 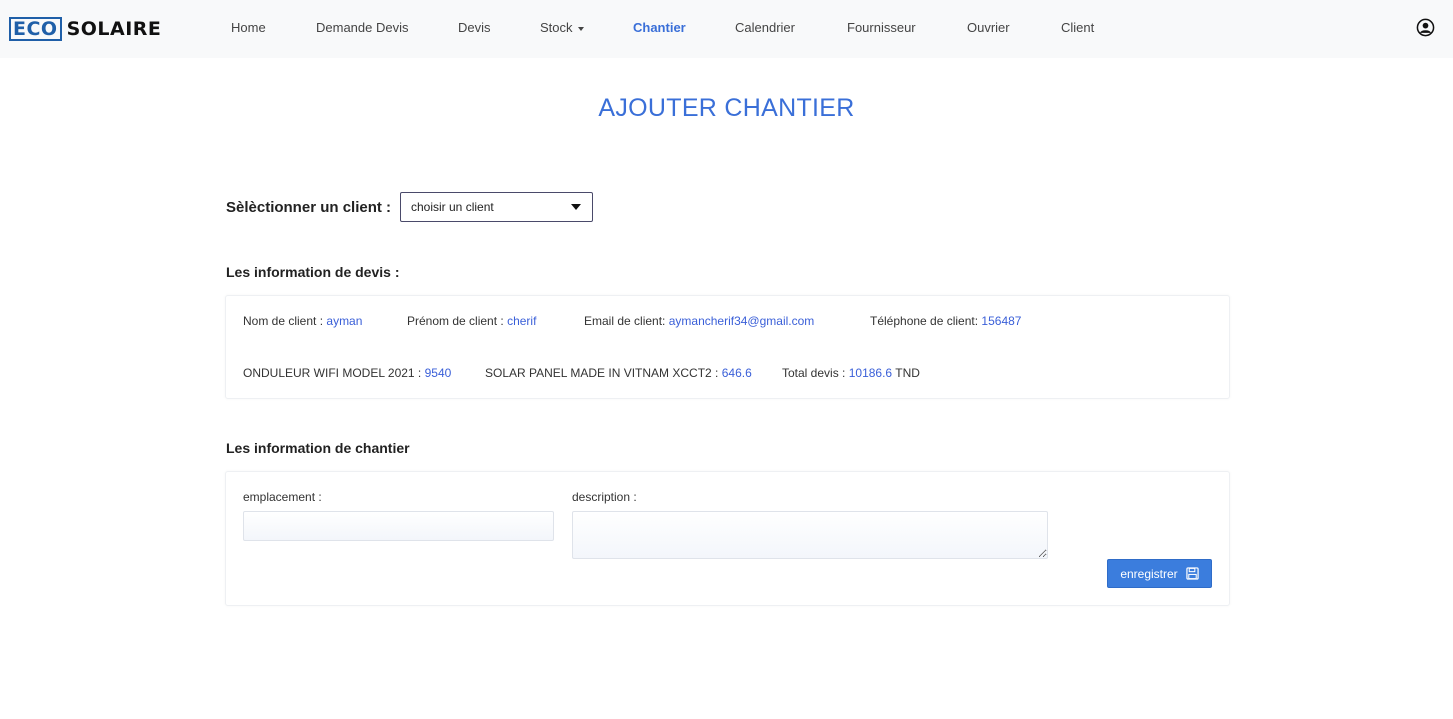 What do you see at coordinates (344, 321) in the screenshot?
I see `client-nom-value: ayman` at bounding box center [344, 321].